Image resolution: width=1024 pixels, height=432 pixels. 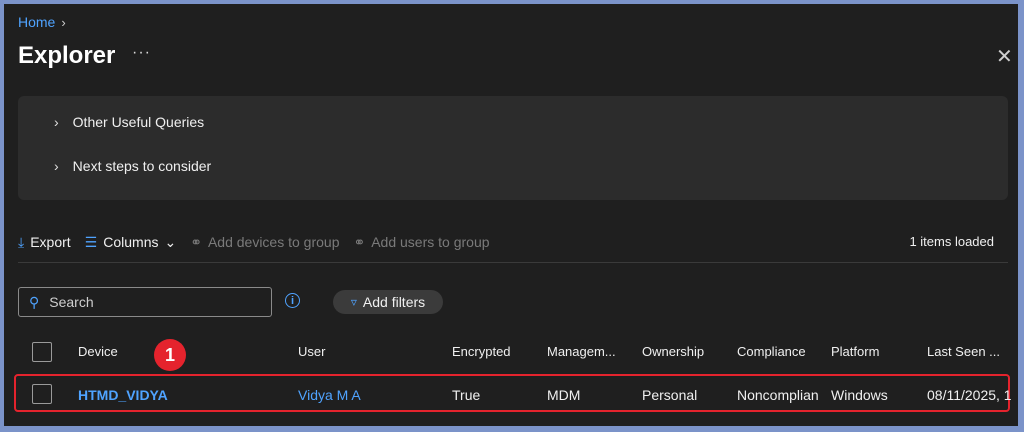 I want to click on column-header-compliance: Compliance, so click(x=771, y=351).